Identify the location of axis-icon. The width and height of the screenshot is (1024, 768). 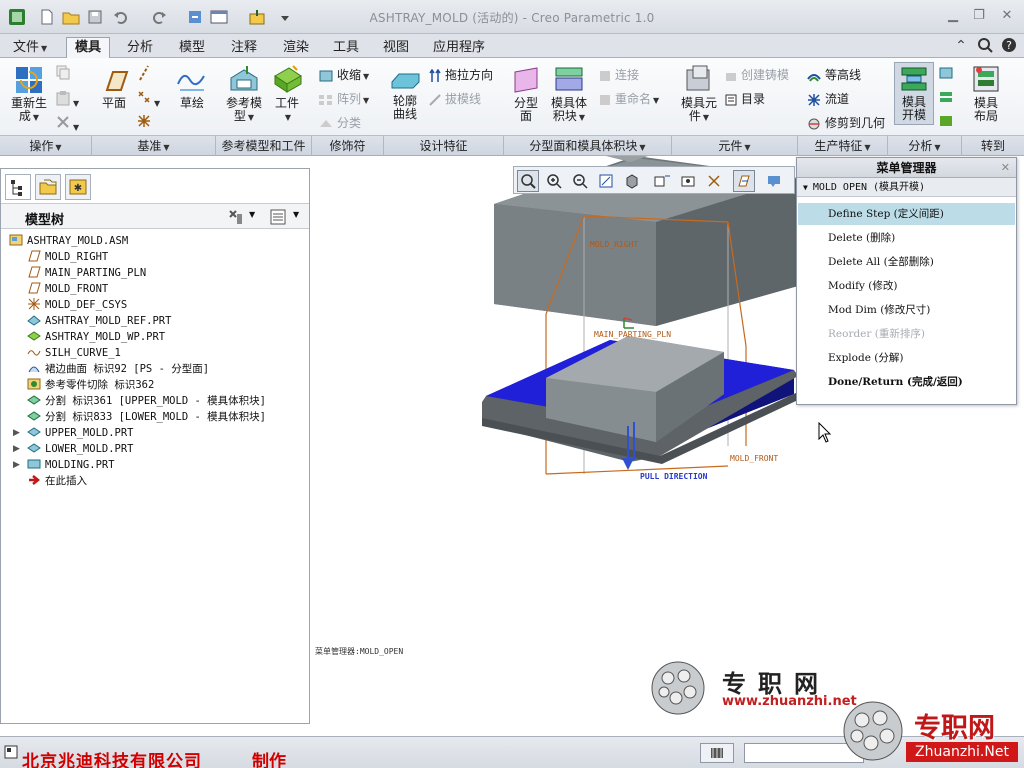
(144, 74).